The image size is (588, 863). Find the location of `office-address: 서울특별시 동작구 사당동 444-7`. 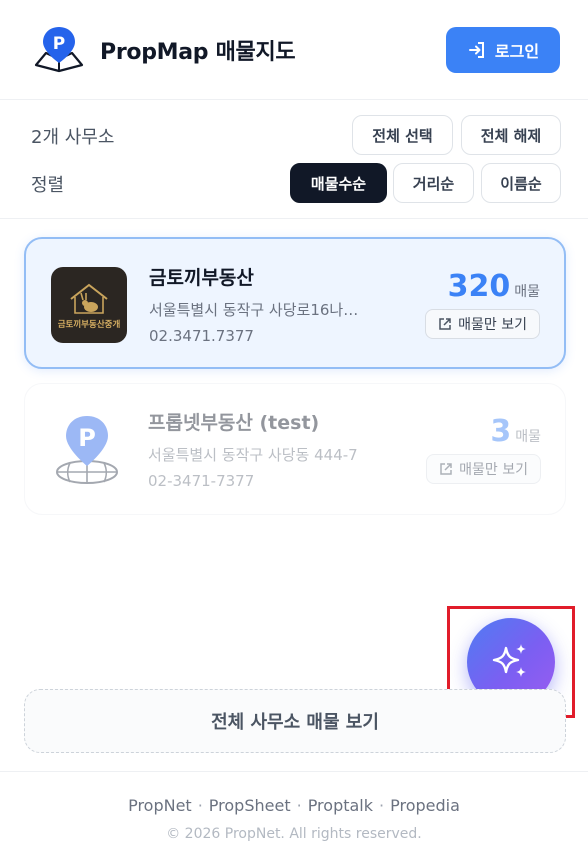

office-address: 서울특별시 동작구 사당동 444-7 is located at coordinates (253, 455).